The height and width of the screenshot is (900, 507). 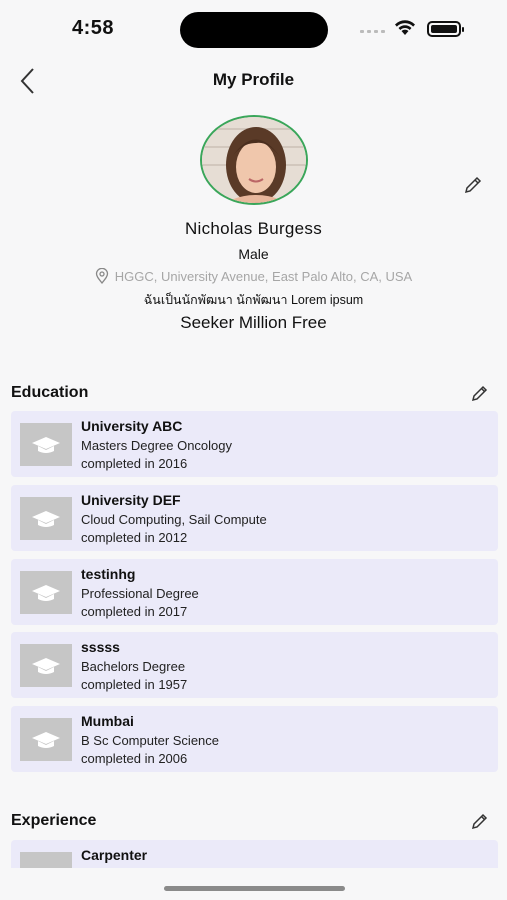 I want to click on battery-icon, so click(x=445, y=29).